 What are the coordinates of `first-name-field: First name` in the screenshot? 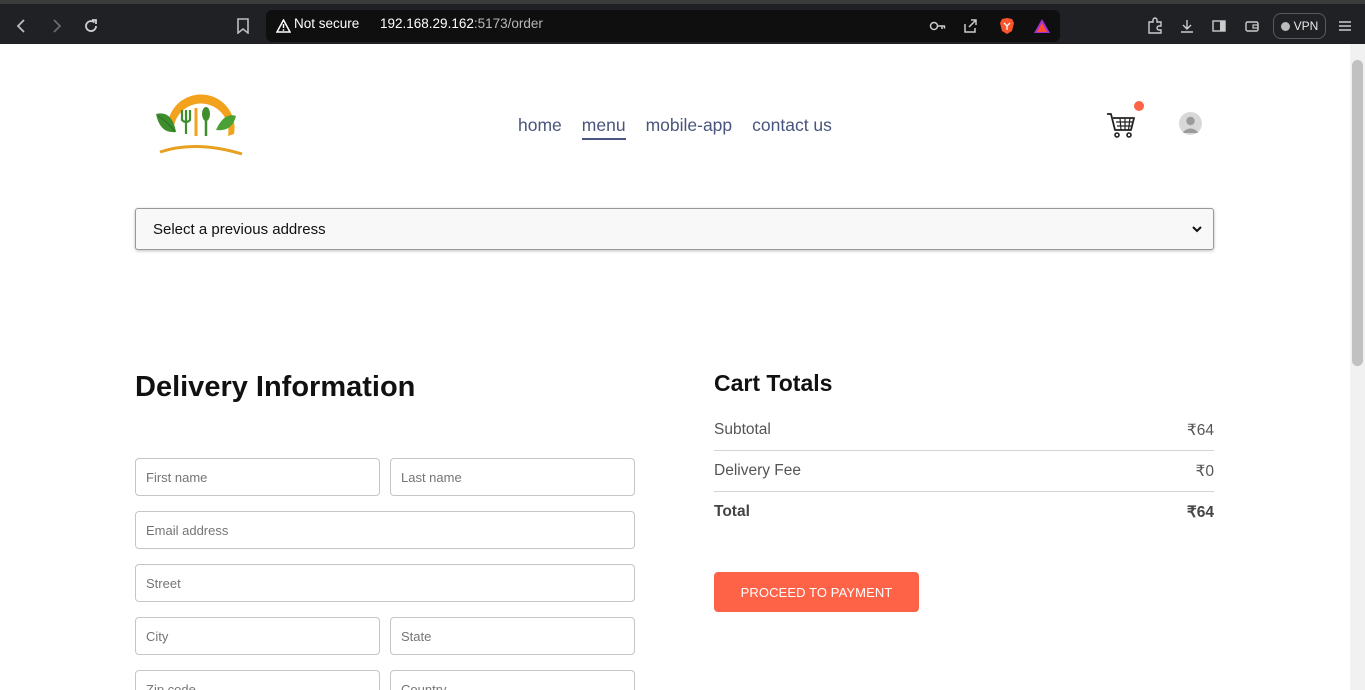 It's located at (257, 477).